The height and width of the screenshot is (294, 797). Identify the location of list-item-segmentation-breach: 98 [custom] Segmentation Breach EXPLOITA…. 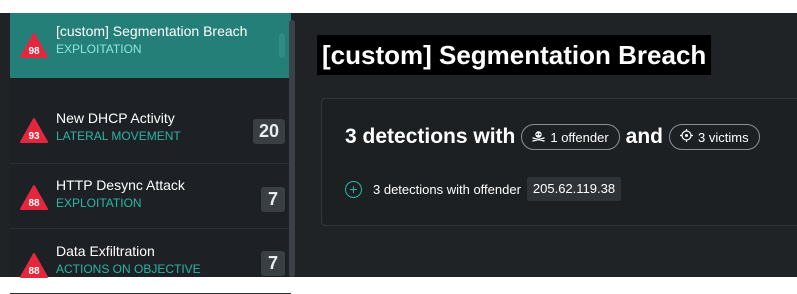
(150, 45).